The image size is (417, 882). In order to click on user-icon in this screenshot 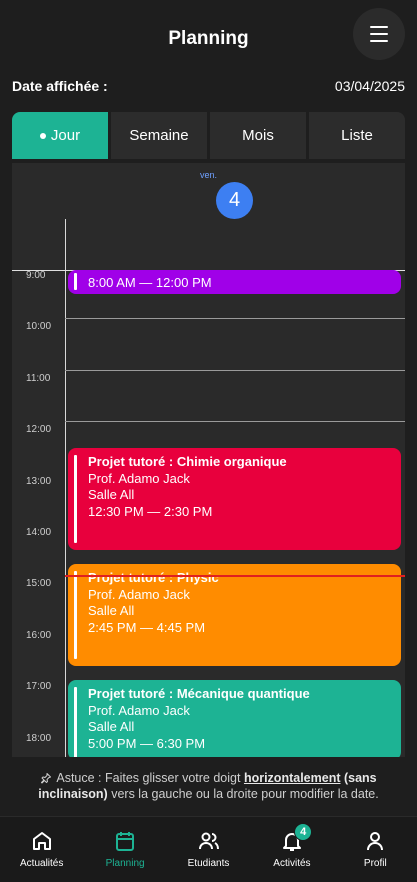, I will do `click(375, 841)`.